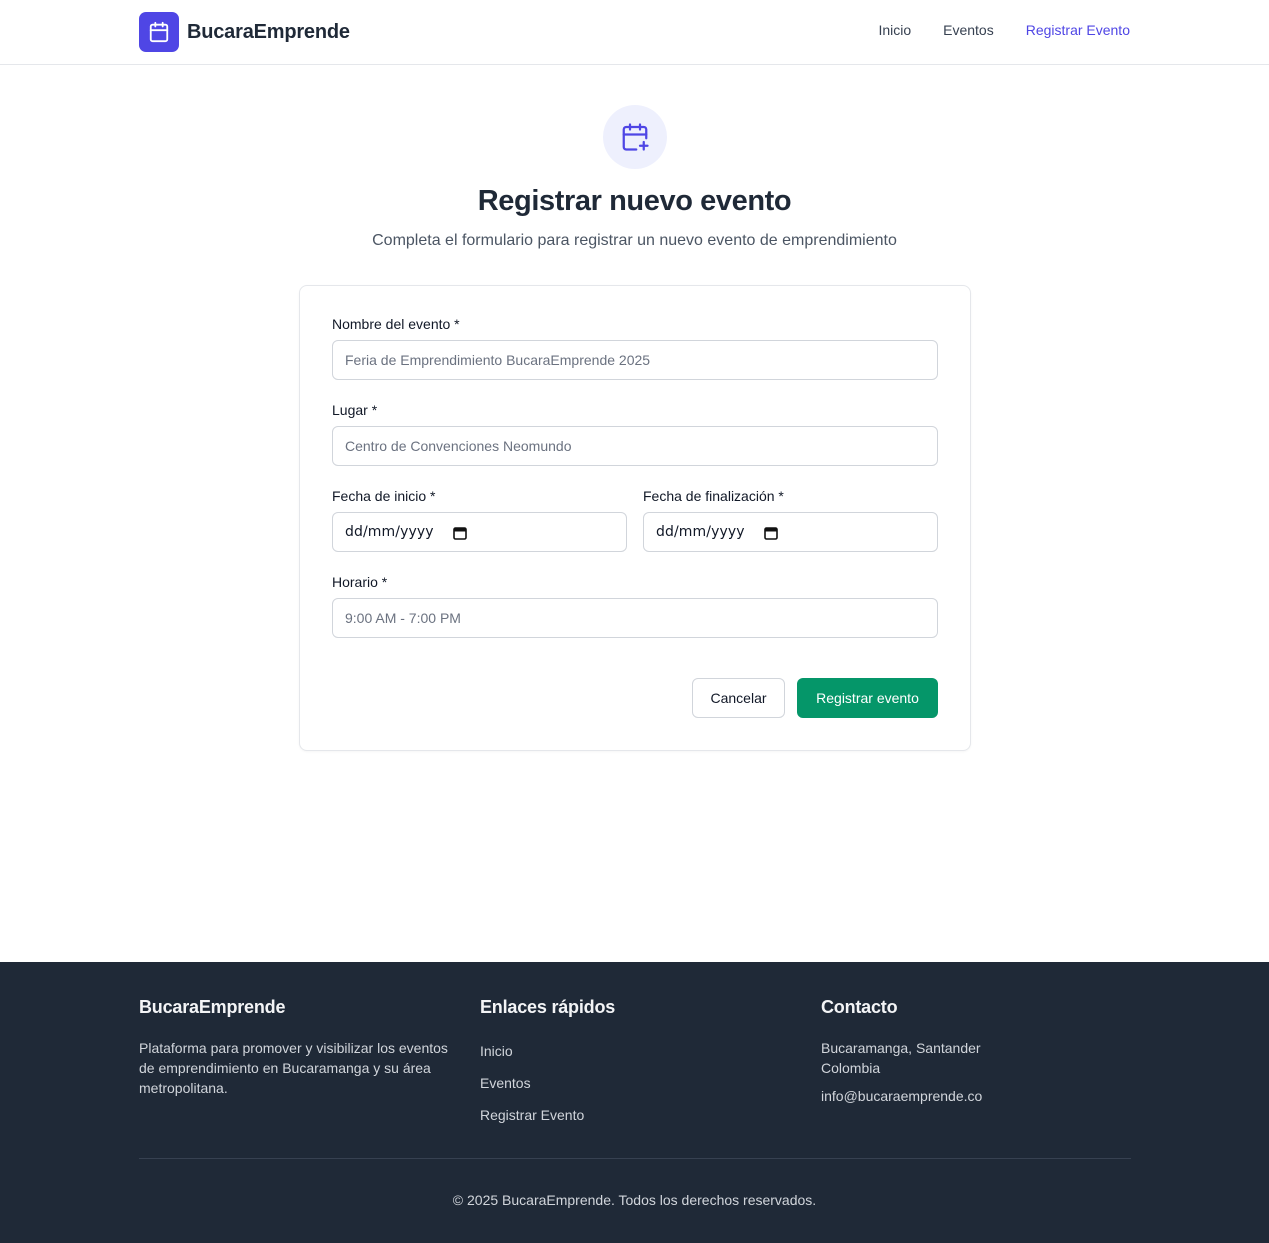 This screenshot has width=1269, height=1243. I want to click on event-name-input, so click(635, 360).